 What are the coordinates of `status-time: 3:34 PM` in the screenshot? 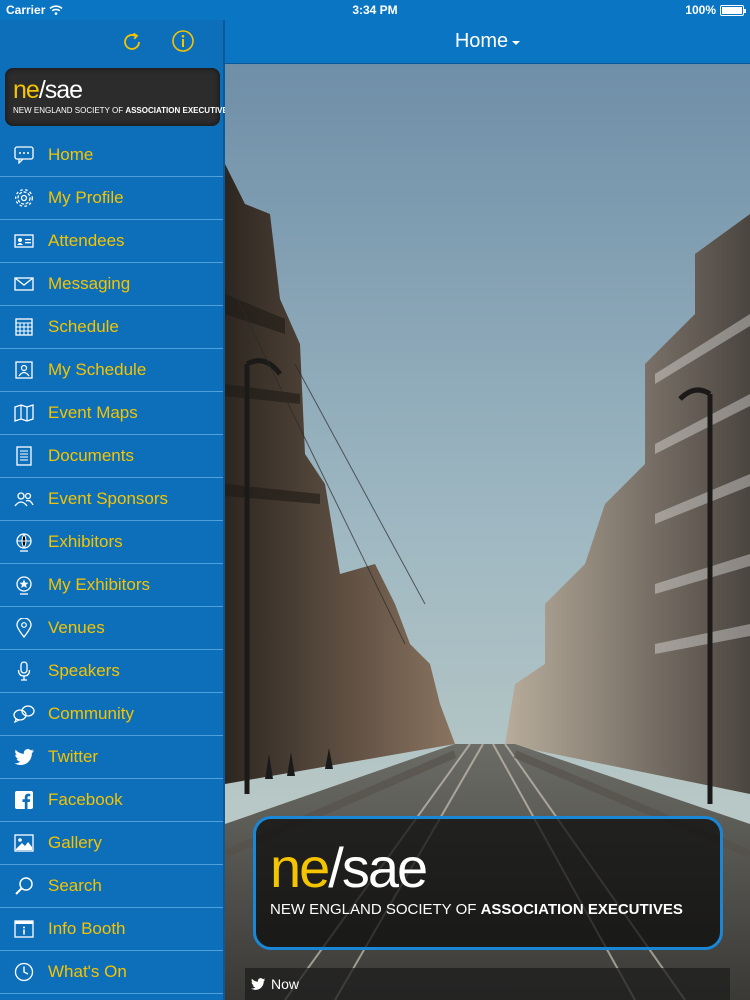 It's located at (375, 10).